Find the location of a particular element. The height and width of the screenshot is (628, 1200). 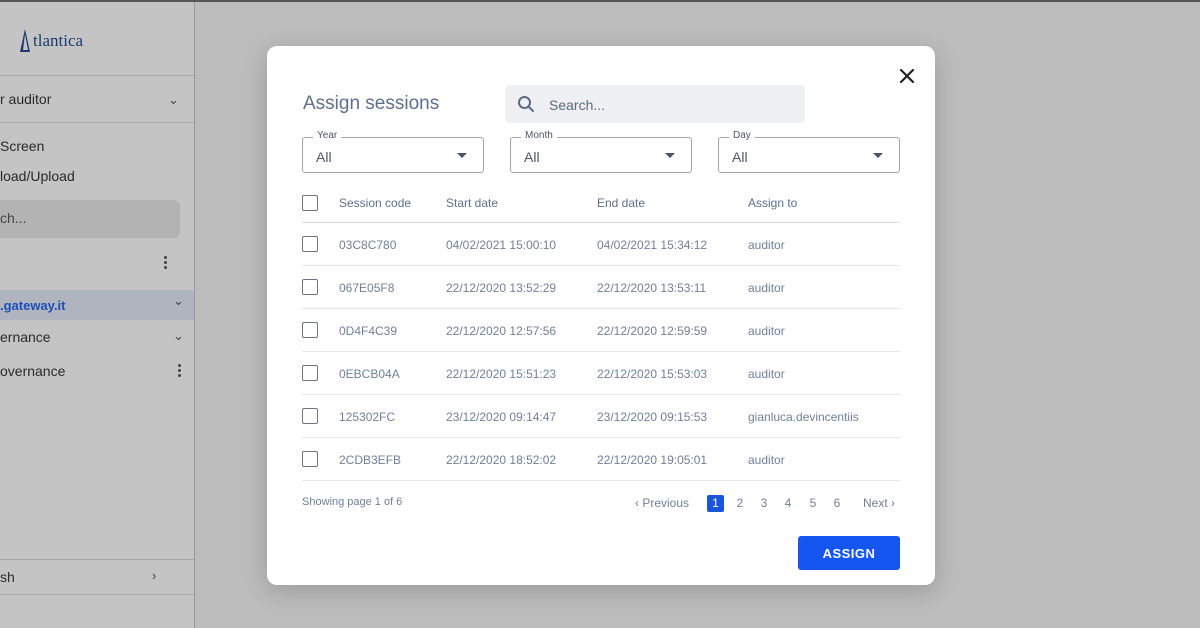

session-search is located at coordinates (655, 105).